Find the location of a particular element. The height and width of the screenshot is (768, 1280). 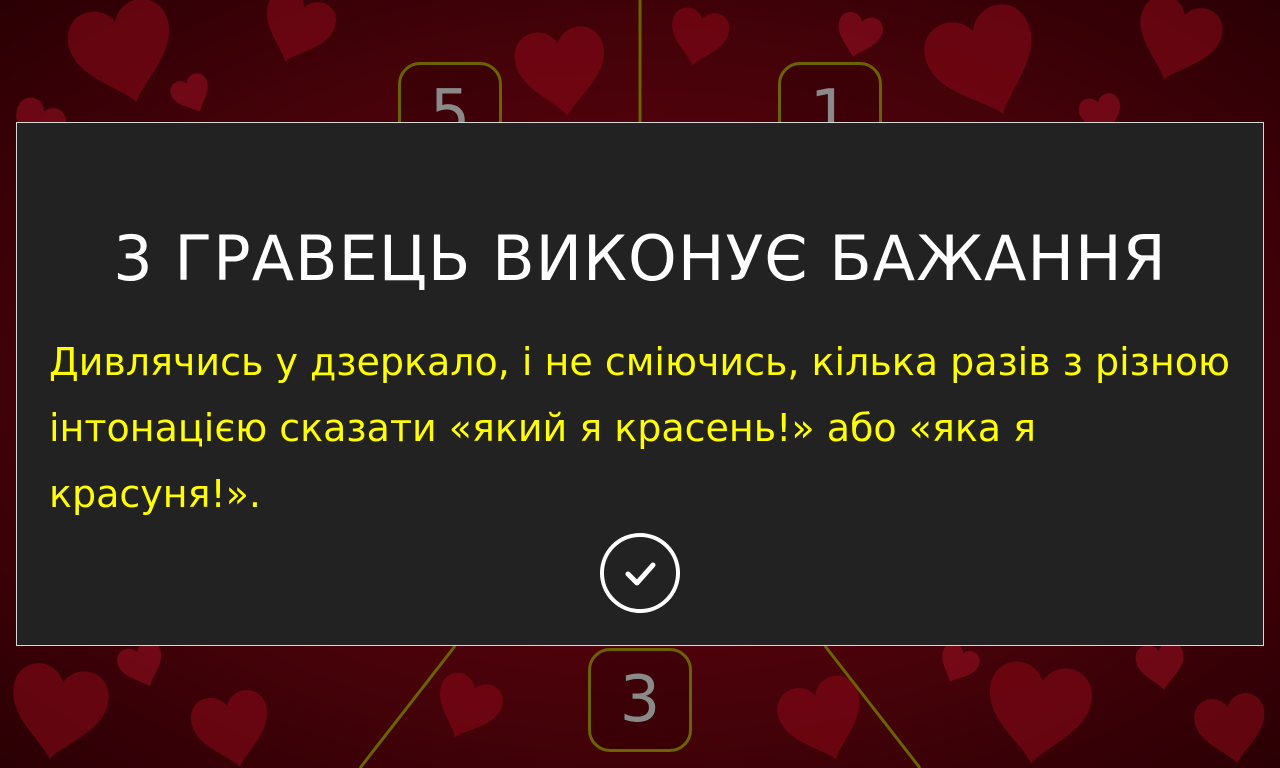

check-circle-icon is located at coordinates (640, 574).